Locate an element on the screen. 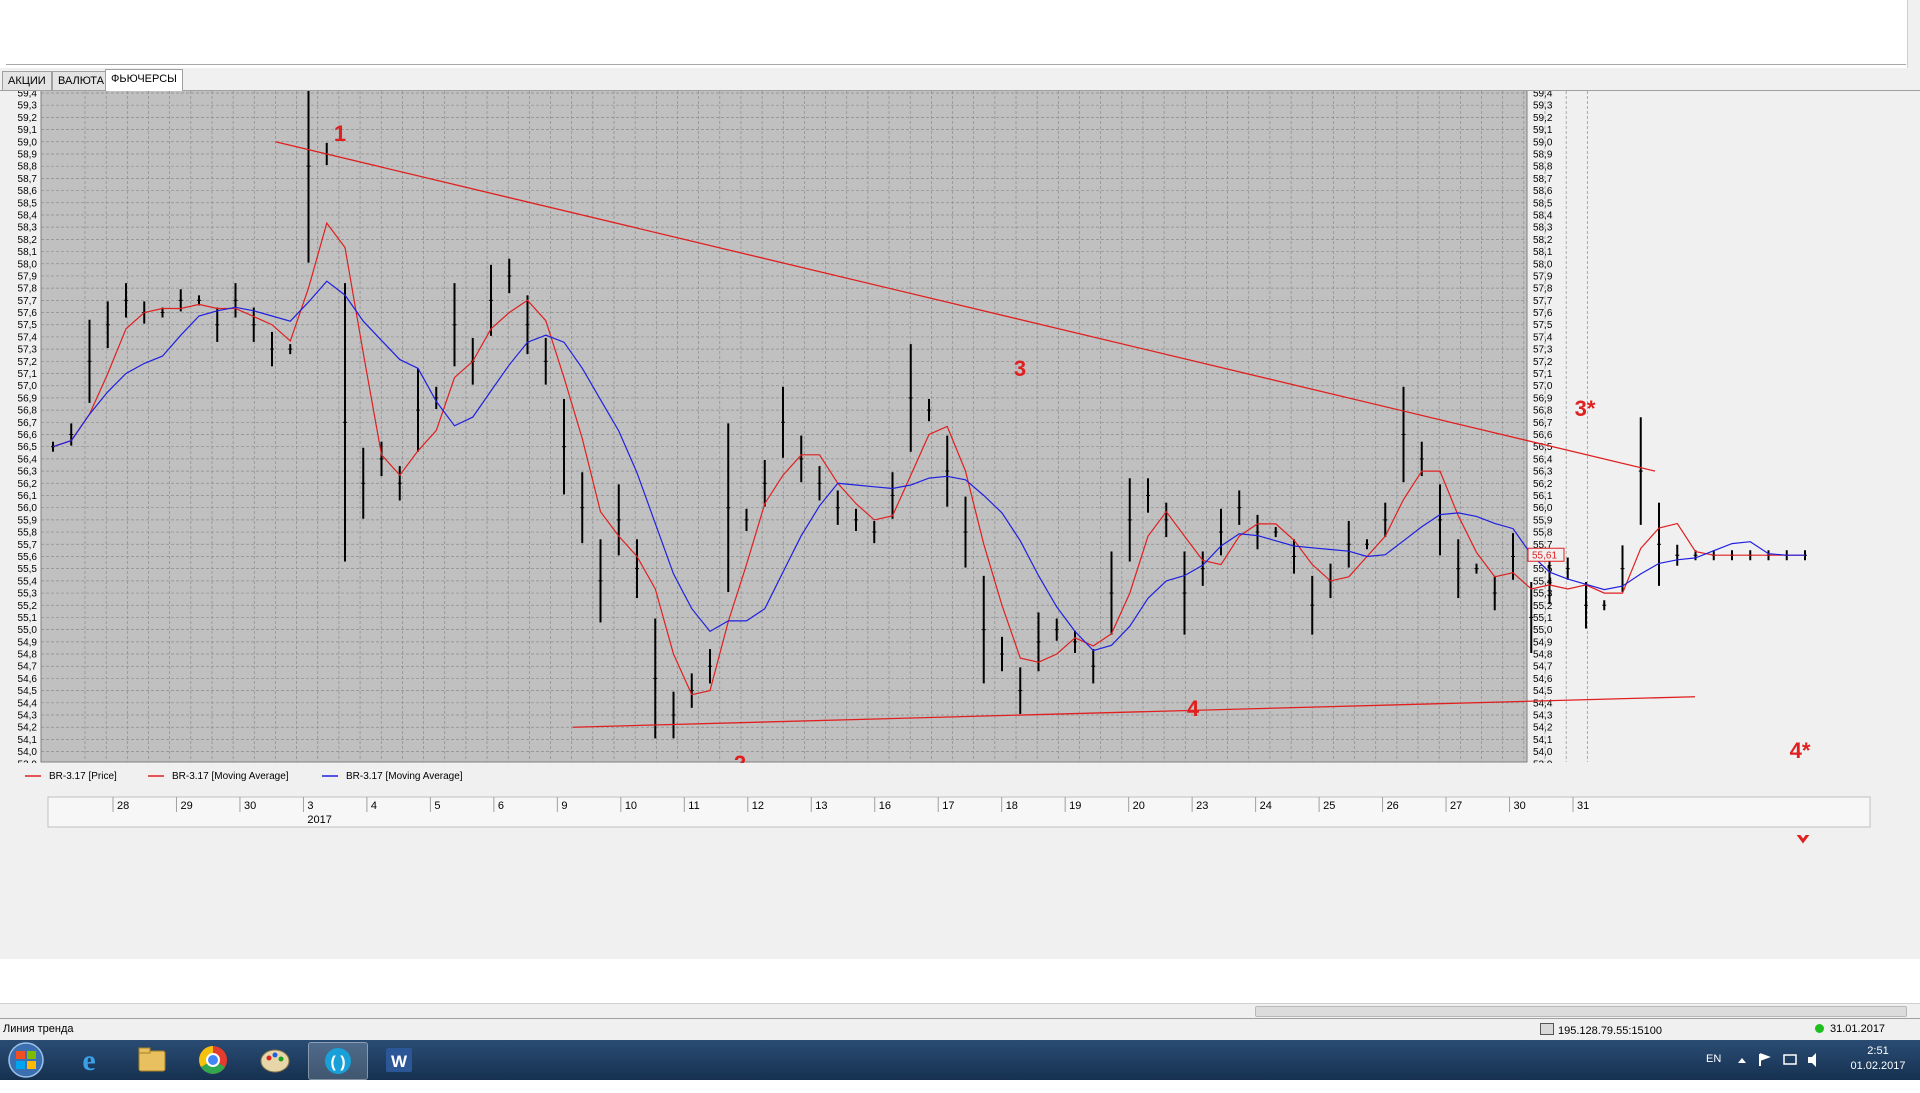 This screenshot has height=1093, width=1920. y-tick-label-right: 54,2 is located at coordinates (1543, 728).